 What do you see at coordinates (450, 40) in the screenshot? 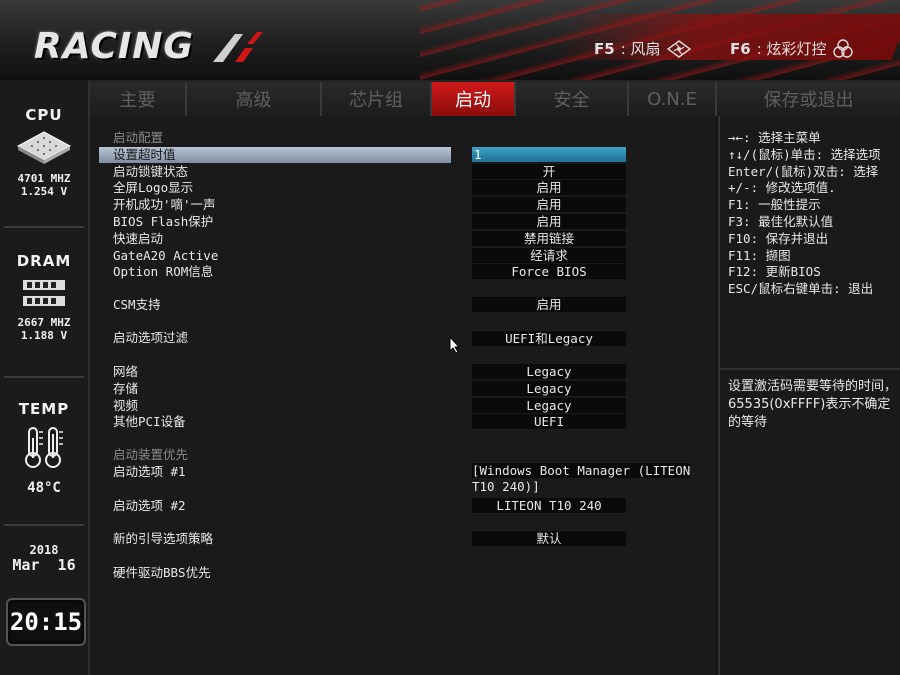
I see `header-bar: RACING F5 : 风扇 F6 : 炫彩灯控` at bounding box center [450, 40].